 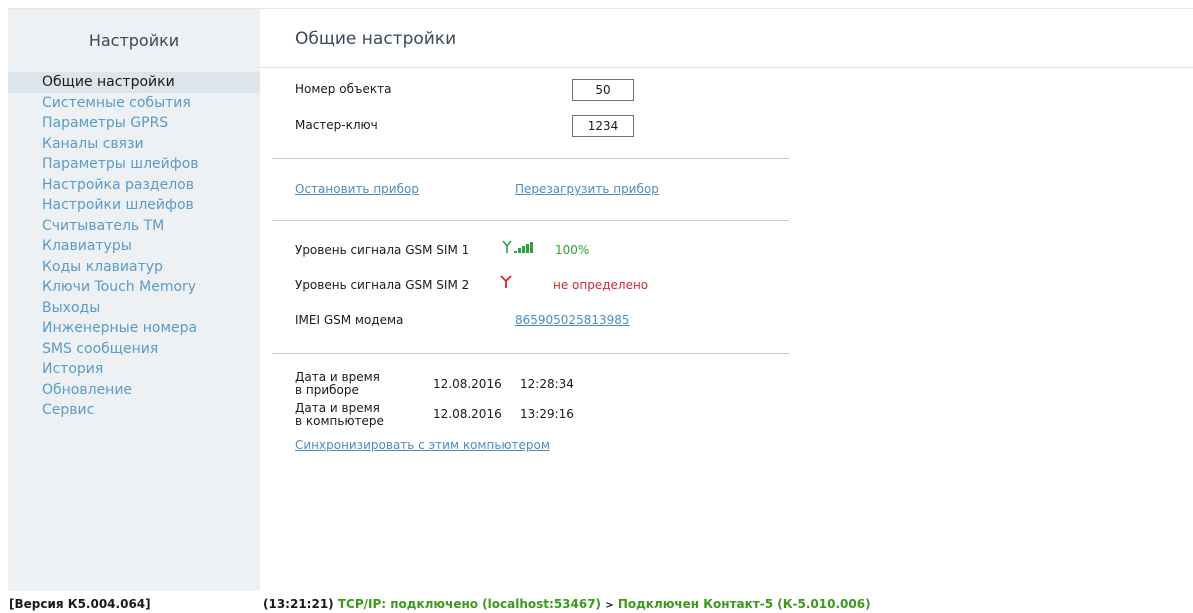 What do you see at coordinates (134, 308) in the screenshot?
I see `sidebar-item-outputs: Выходы` at bounding box center [134, 308].